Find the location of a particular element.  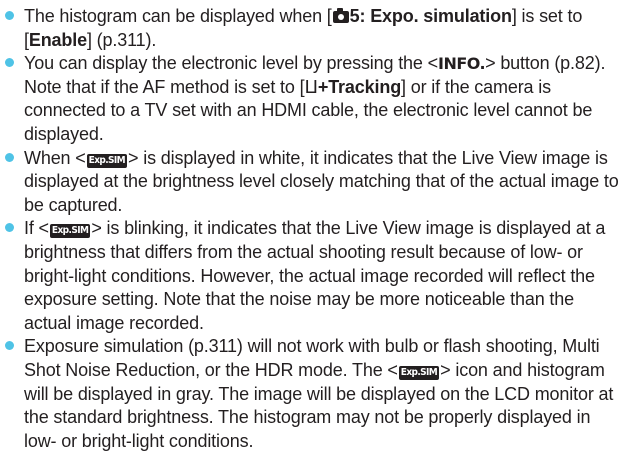

menu-setting-ref: 5: Expo. simulation is located at coordinates (422, 16).